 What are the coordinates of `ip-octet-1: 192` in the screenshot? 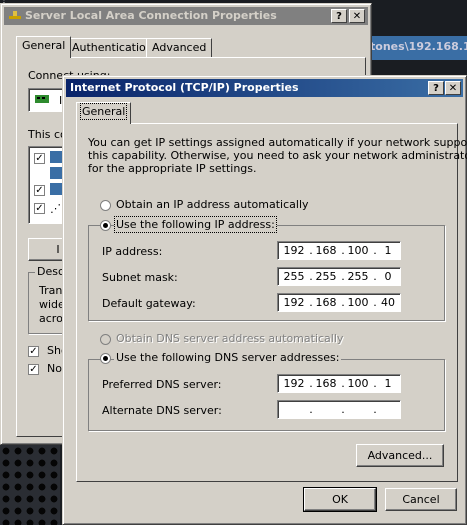 It's located at (294, 250).